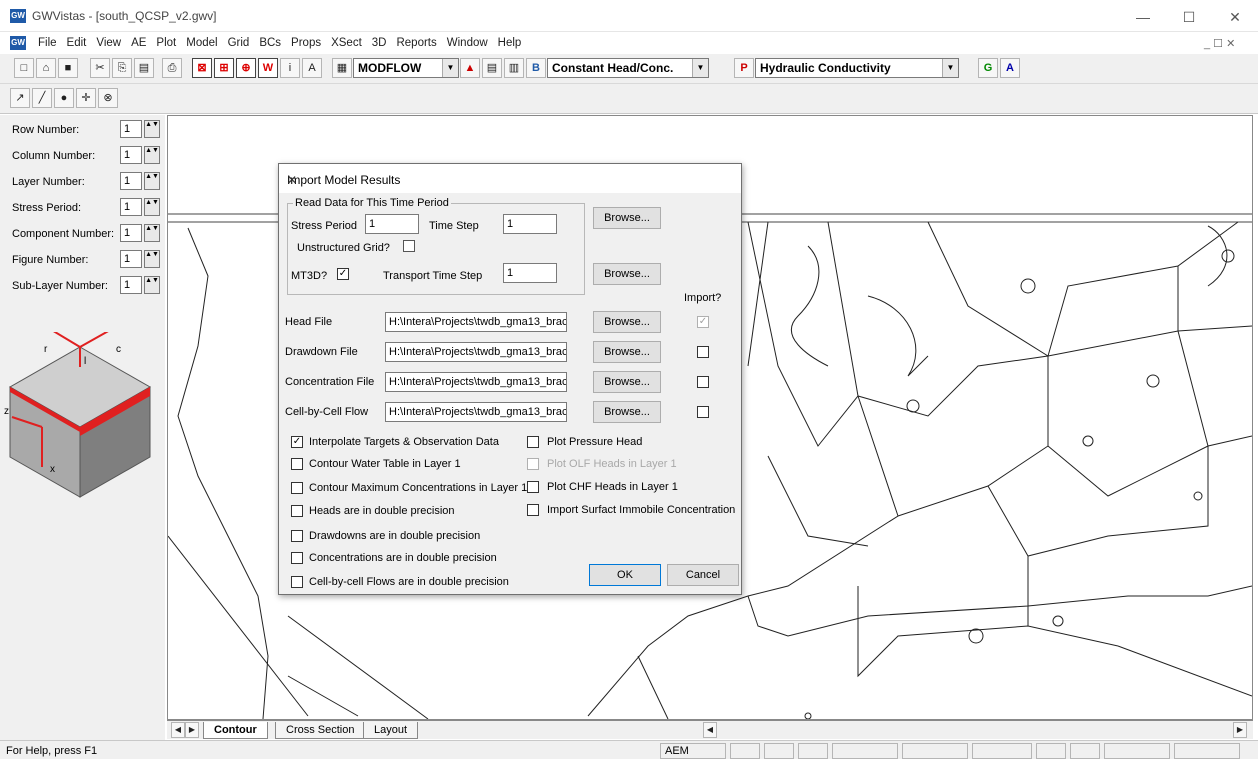 The image size is (1258, 759). What do you see at coordinates (172, 68) in the screenshot?
I see `print-icon: ⎙` at bounding box center [172, 68].